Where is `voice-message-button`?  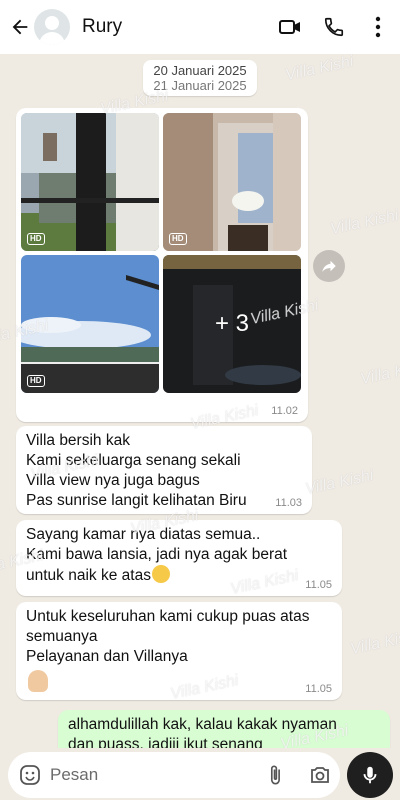
voice-message-button is located at coordinates (370, 775).